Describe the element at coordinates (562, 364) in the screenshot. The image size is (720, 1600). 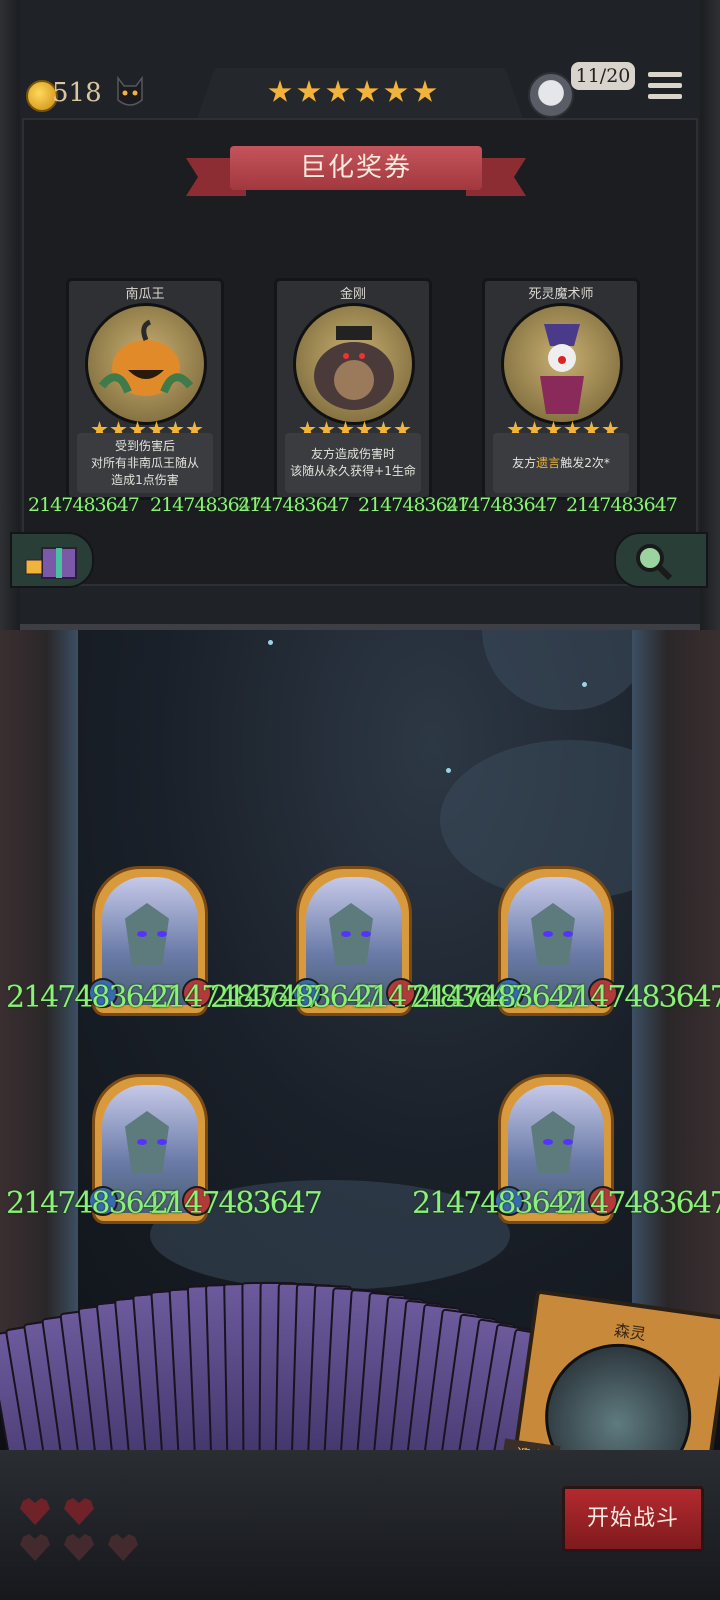
I see `necro-magician-portrait` at that location.